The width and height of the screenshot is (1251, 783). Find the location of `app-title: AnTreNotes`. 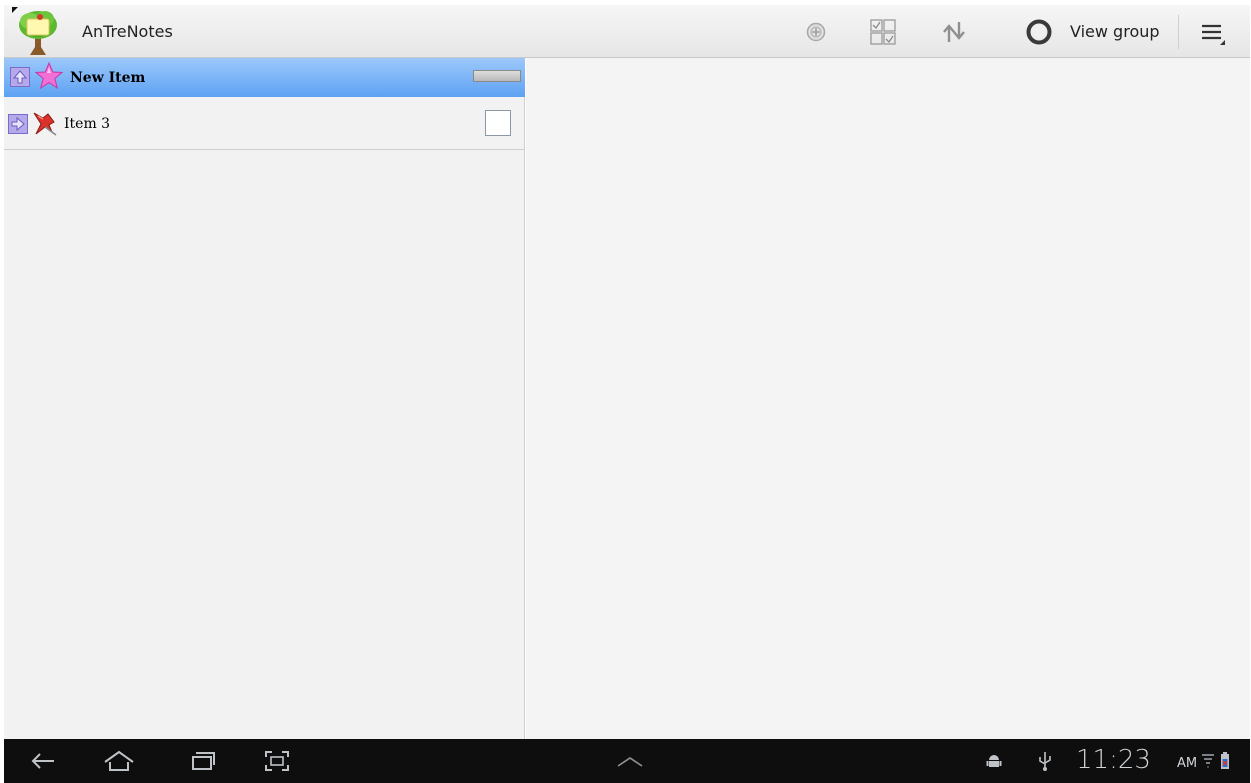

app-title: AnTreNotes is located at coordinates (127, 31).